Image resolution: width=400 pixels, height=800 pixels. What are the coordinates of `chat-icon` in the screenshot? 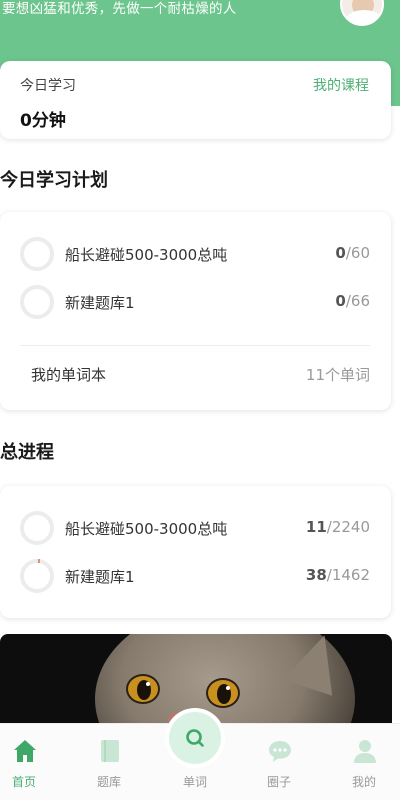 It's located at (280, 751).